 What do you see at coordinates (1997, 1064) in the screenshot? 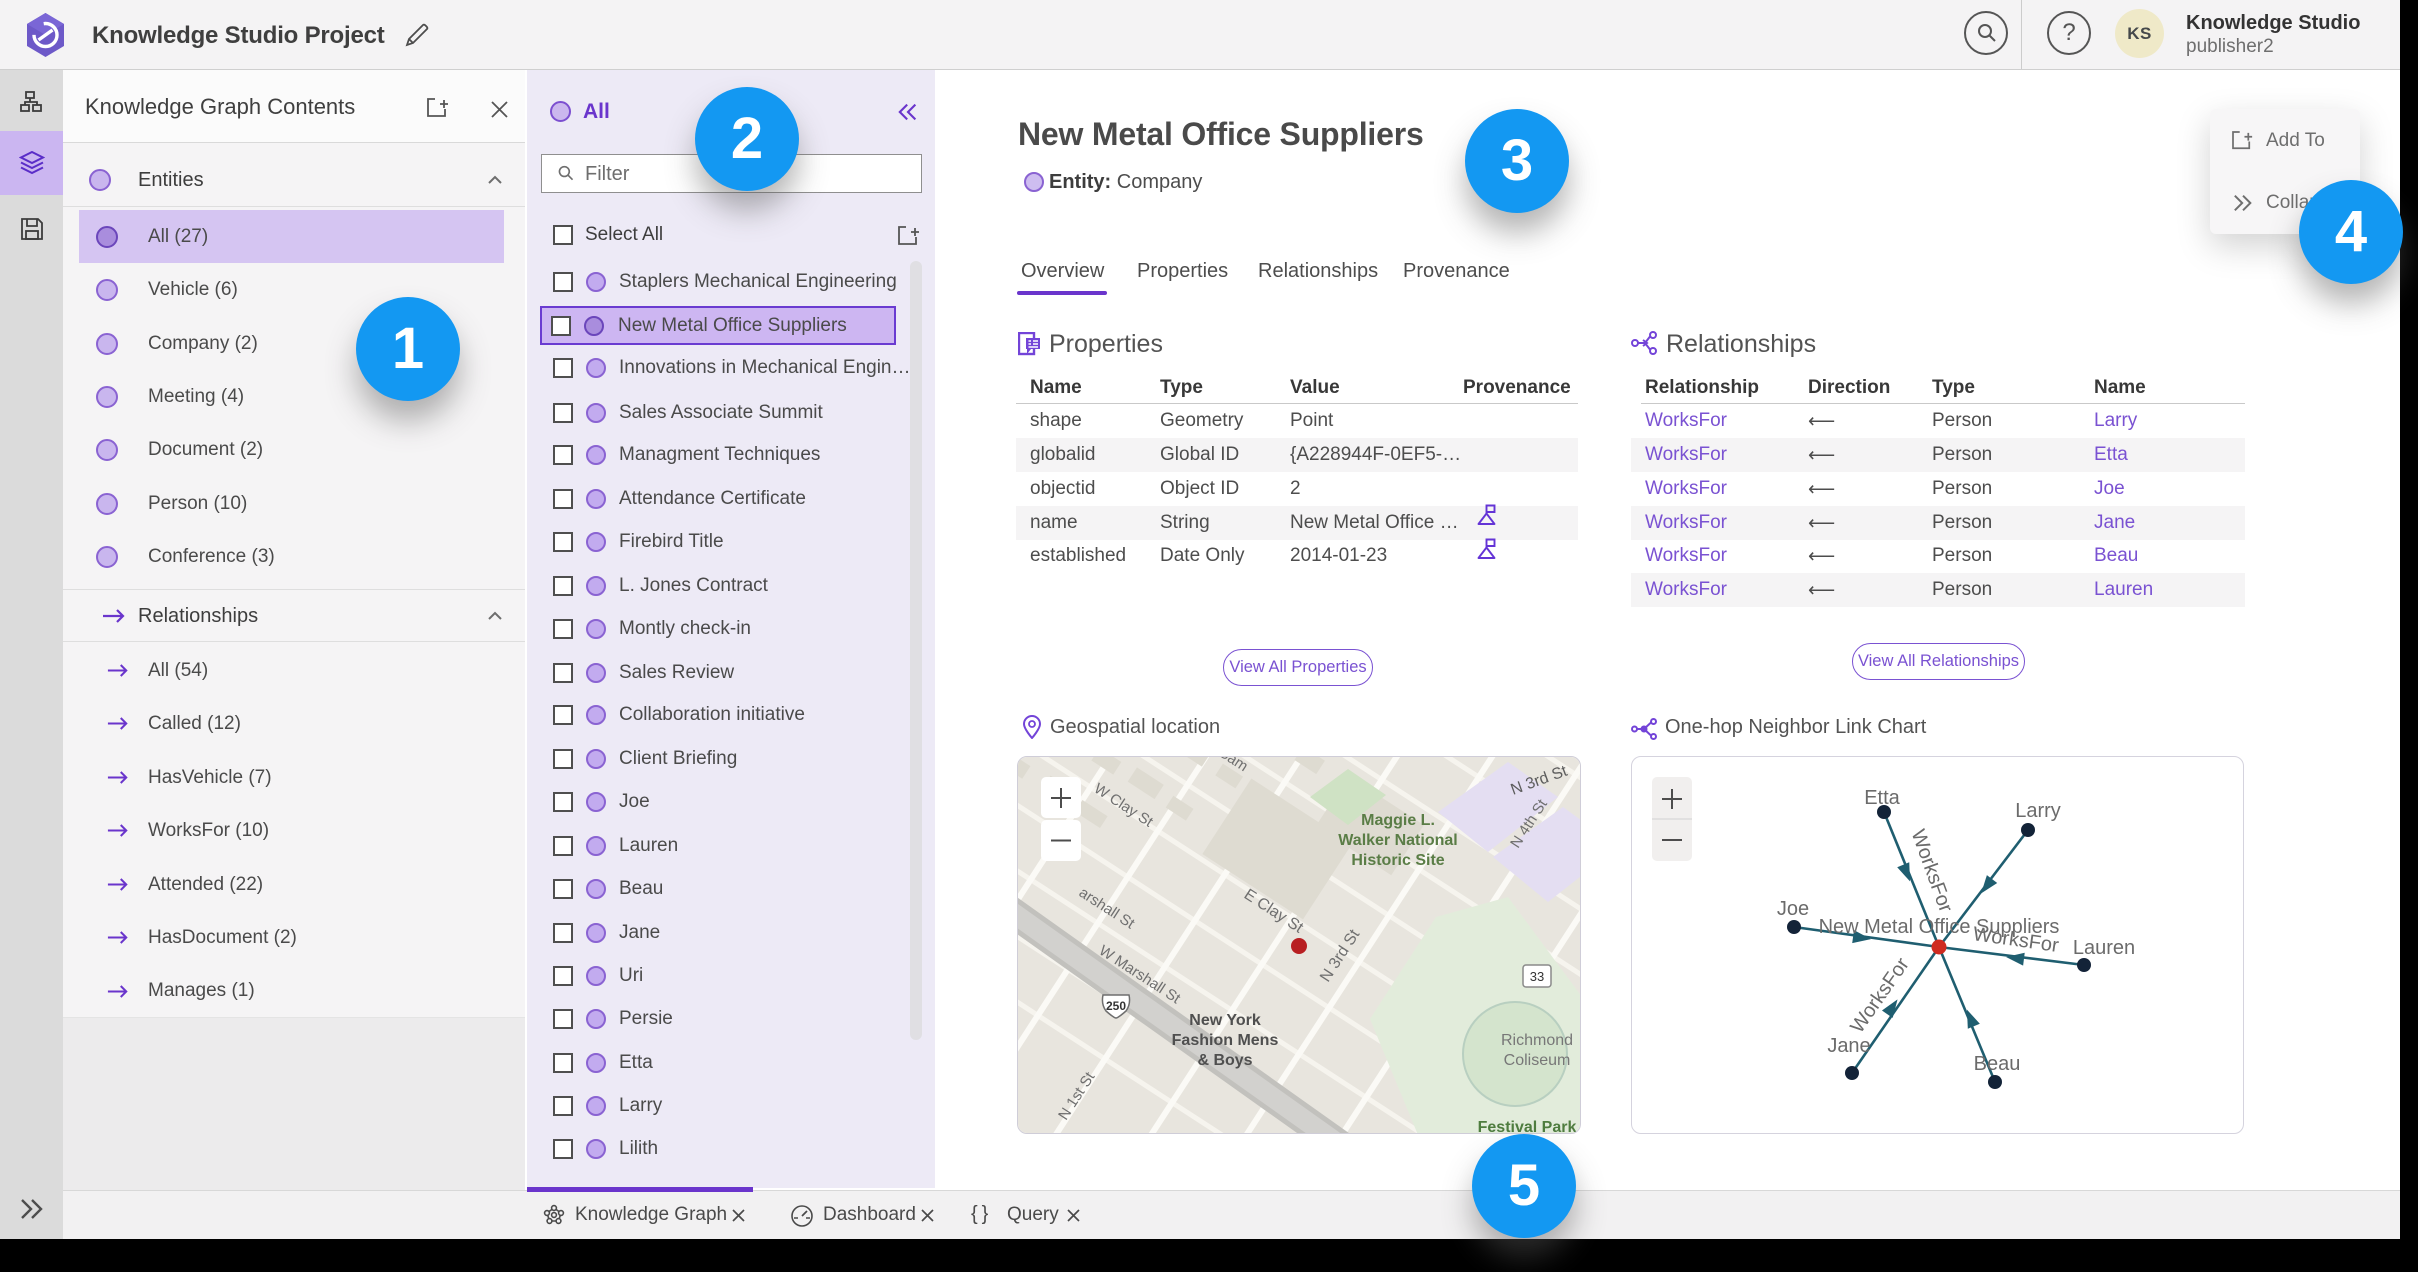
I see `svg-text: Beau` at bounding box center [1997, 1064].